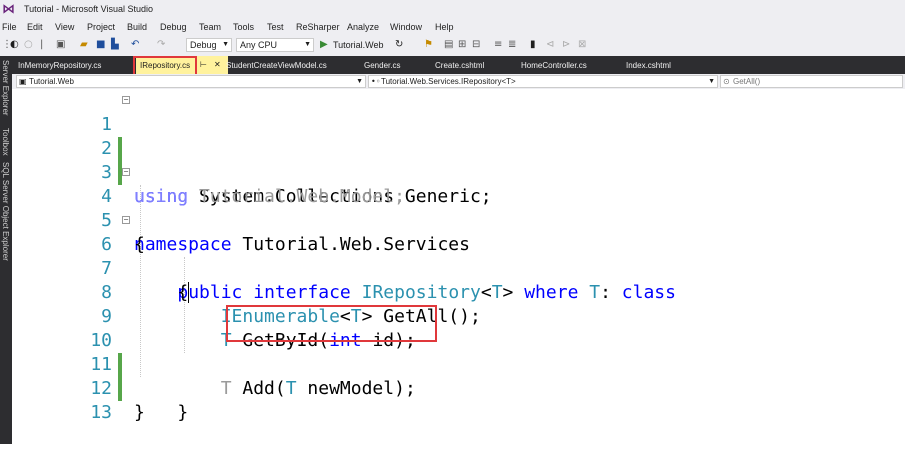 The height and width of the screenshot is (449, 905). I want to click on tab-label: Create.cshtml, so click(460, 65).